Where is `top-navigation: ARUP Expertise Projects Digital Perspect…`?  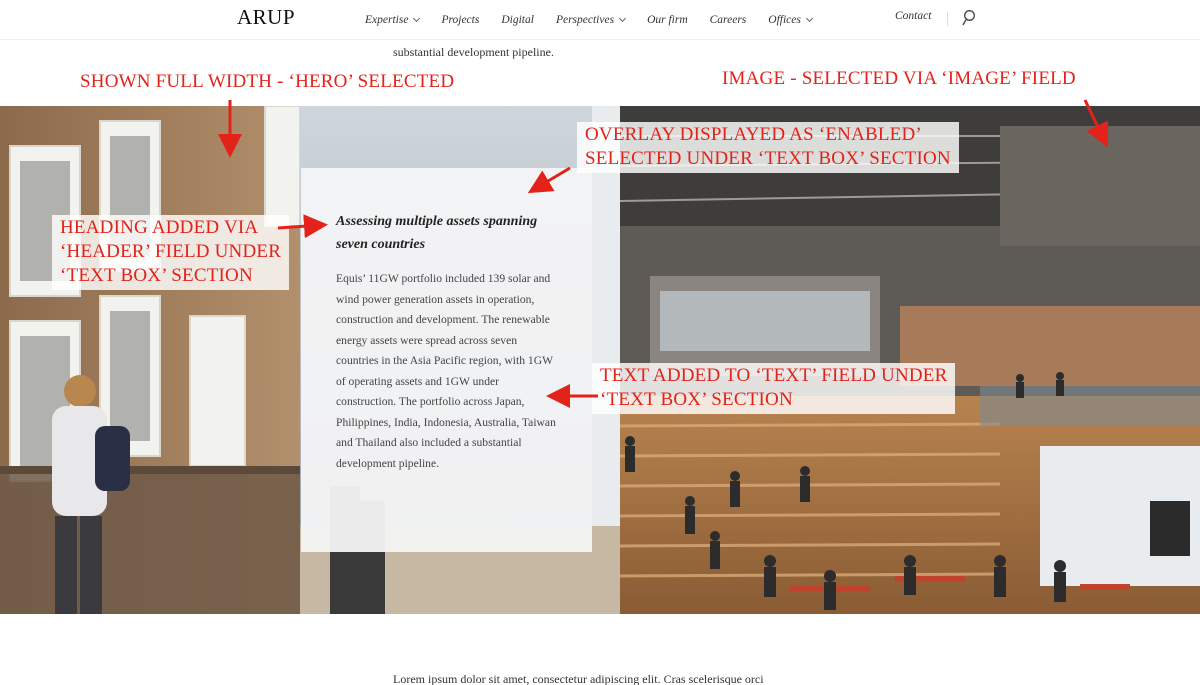
top-navigation: ARUP Expertise Projects Digital Perspect… is located at coordinates (600, 20).